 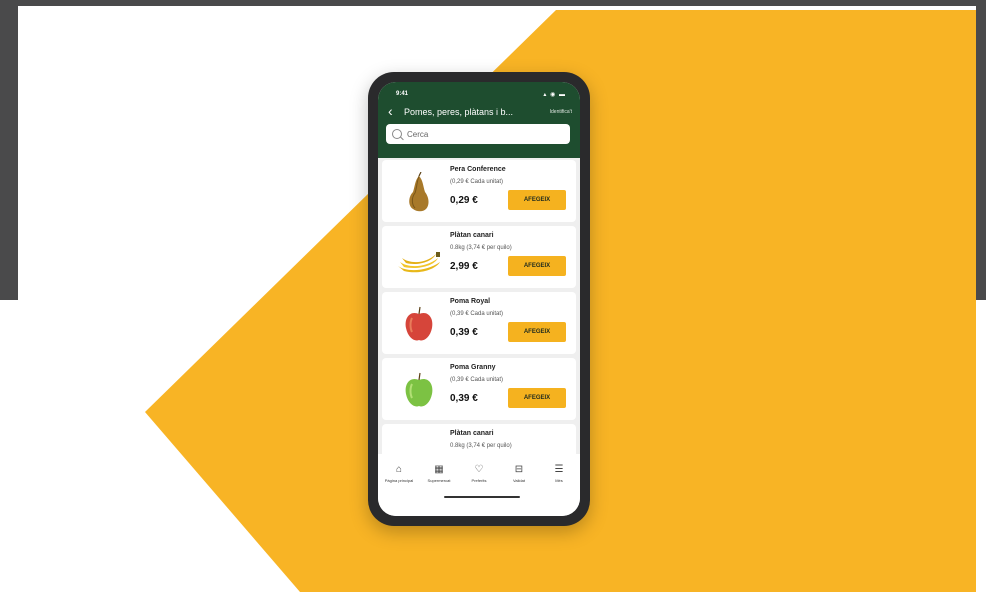 I want to click on status-time: 9:41, so click(x=402, y=94).